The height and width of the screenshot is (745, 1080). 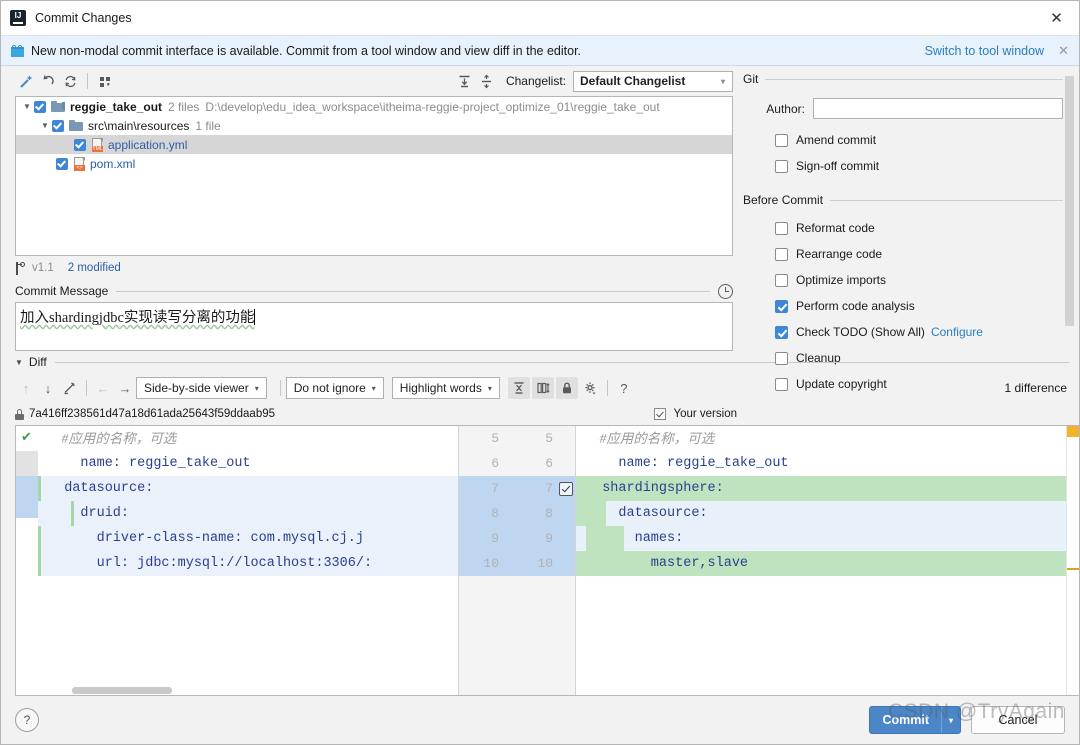 I want to click on sign-off-commit-row: Sign-off commit, so click(x=903, y=166).